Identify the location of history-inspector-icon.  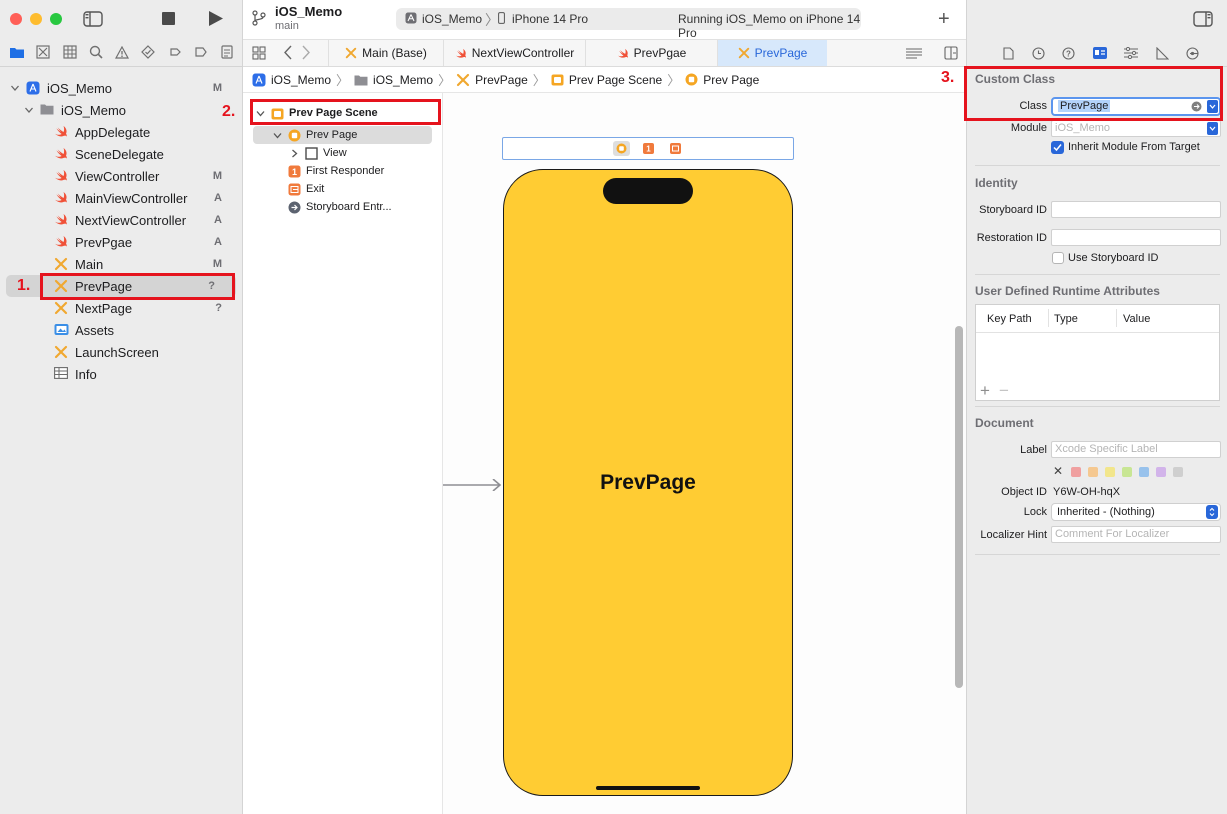
(1038, 53).